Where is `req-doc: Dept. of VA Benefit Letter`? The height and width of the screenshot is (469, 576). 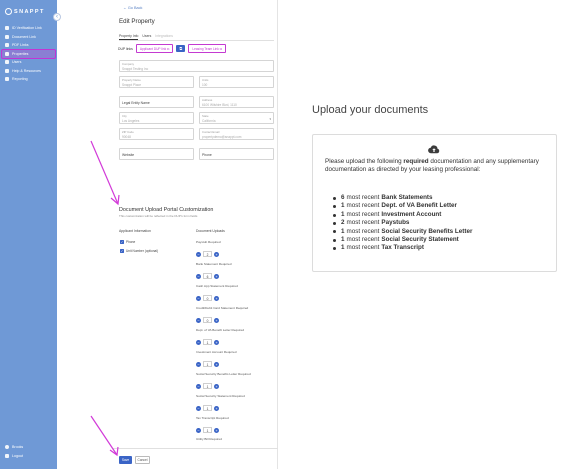 req-doc: Dept. of VA Benefit Letter is located at coordinates (419, 206).